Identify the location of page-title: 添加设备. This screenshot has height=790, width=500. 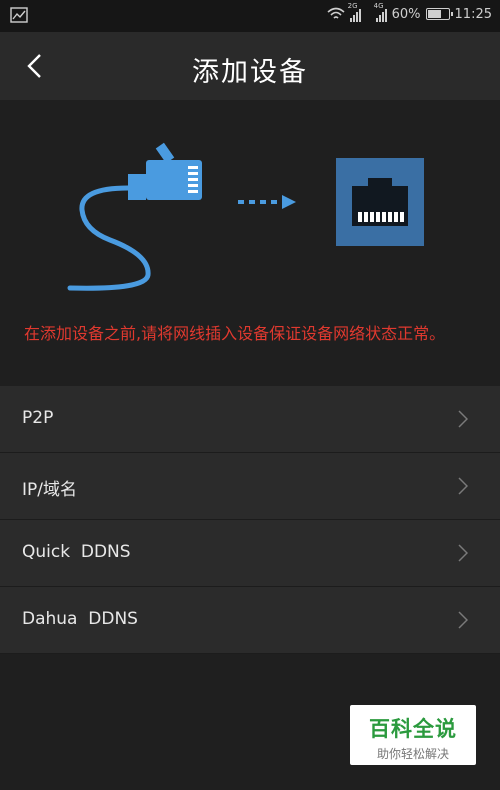
(250, 72).